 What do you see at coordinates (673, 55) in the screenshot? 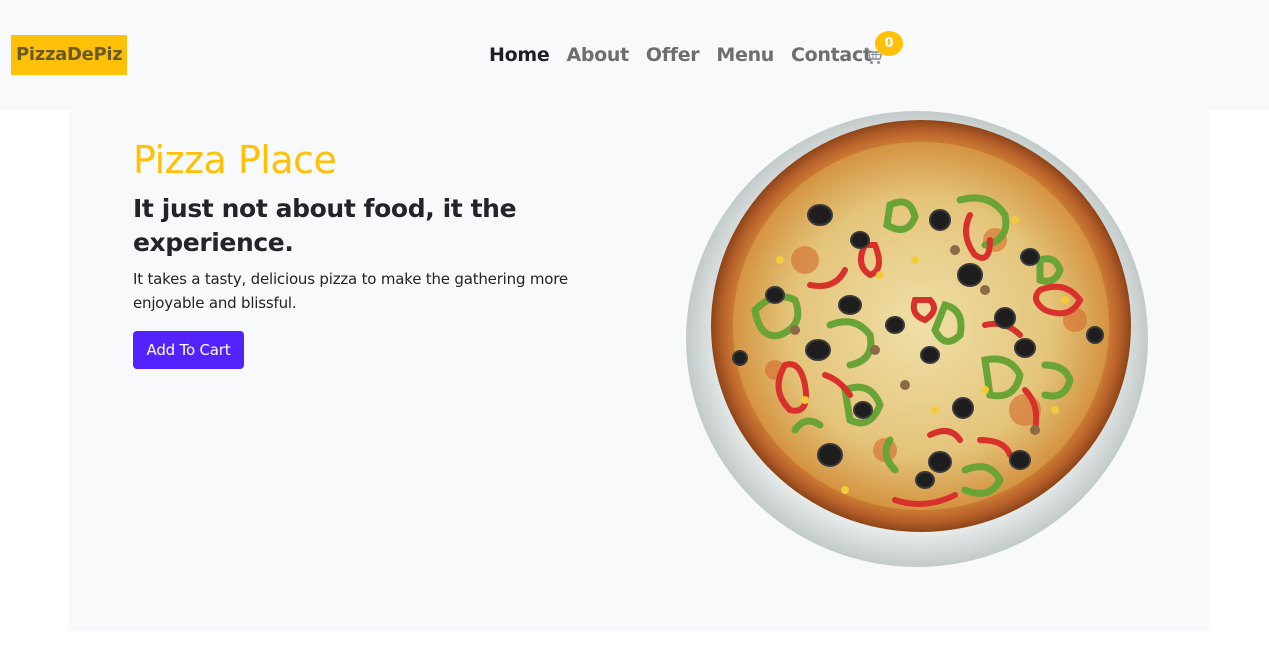
I see `nav-link-offer: Offer` at bounding box center [673, 55].